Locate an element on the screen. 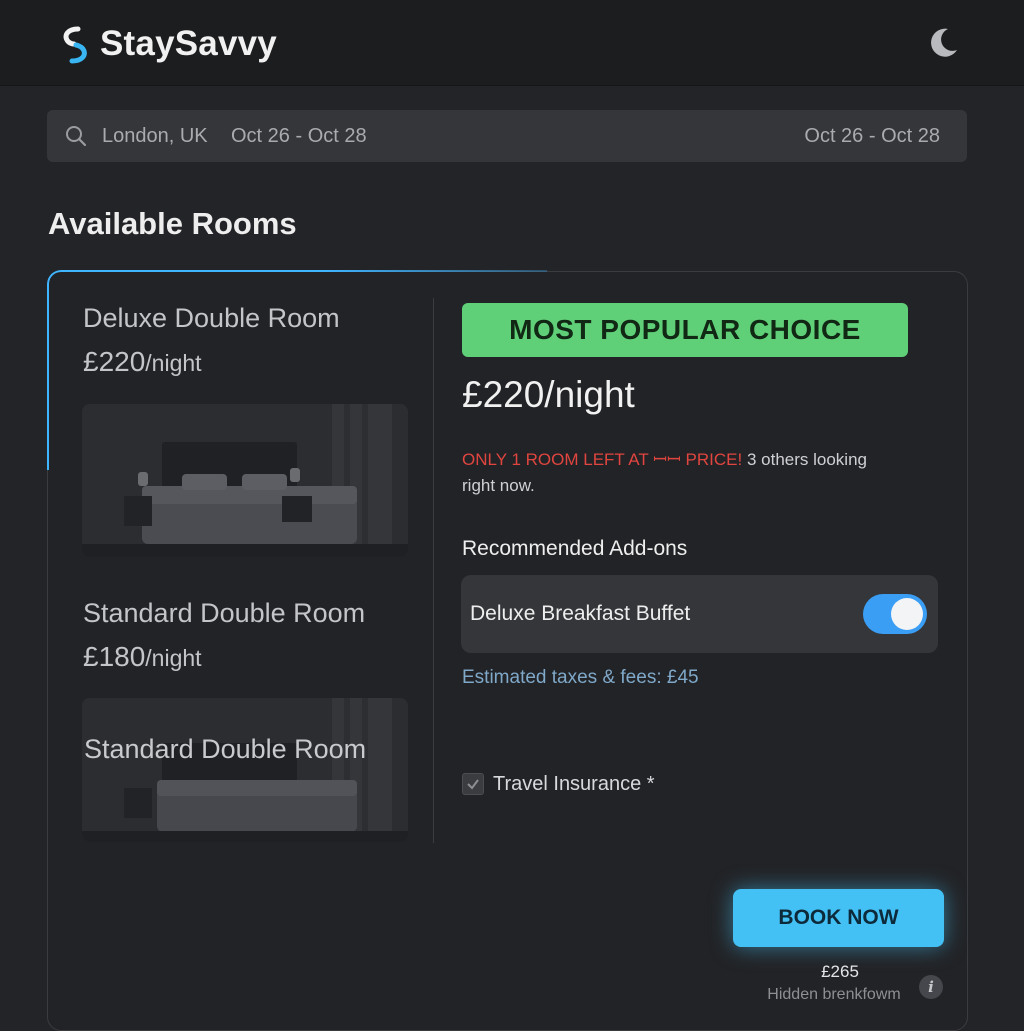 This screenshot has height=1031, width=1024. room-name-deluxe: Deluxe Double Room is located at coordinates (211, 318).